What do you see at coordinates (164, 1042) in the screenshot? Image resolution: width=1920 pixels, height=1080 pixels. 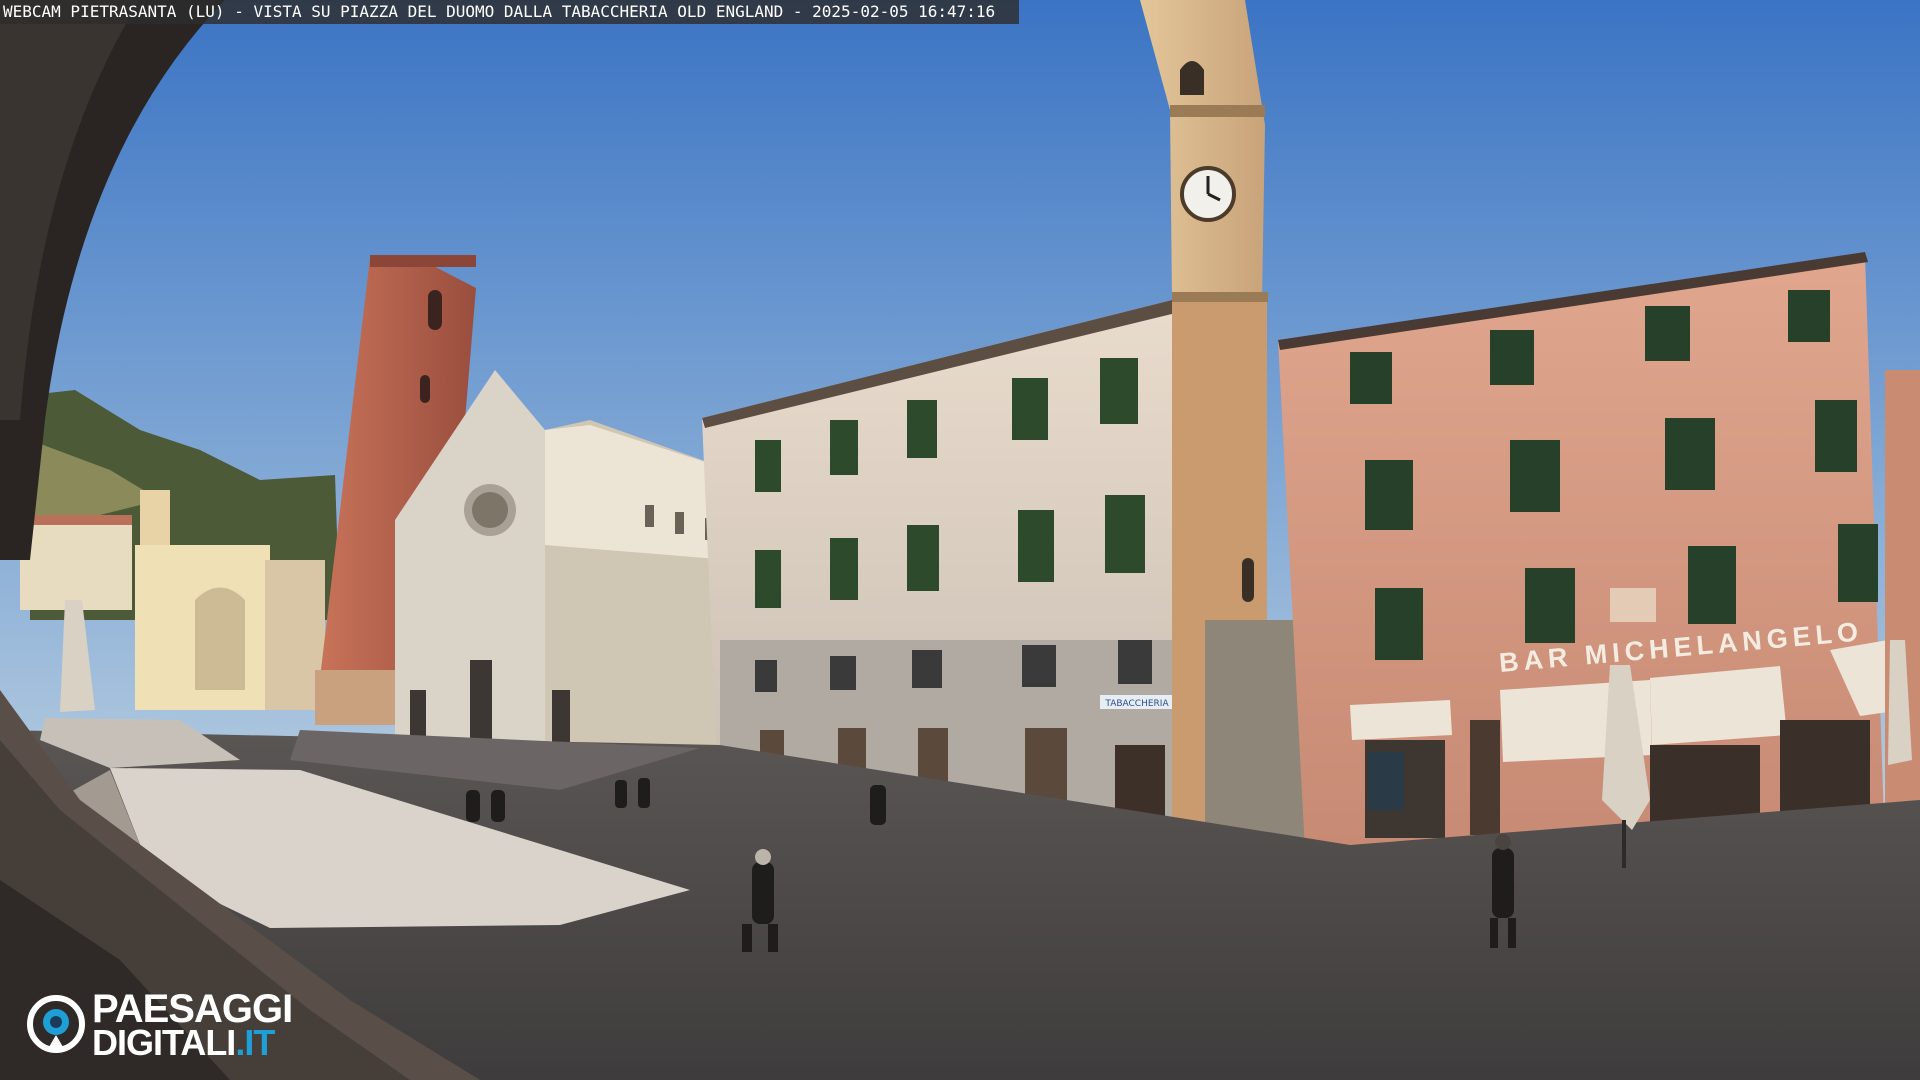 I see `logo-line2-main: DIGITALI` at bounding box center [164, 1042].